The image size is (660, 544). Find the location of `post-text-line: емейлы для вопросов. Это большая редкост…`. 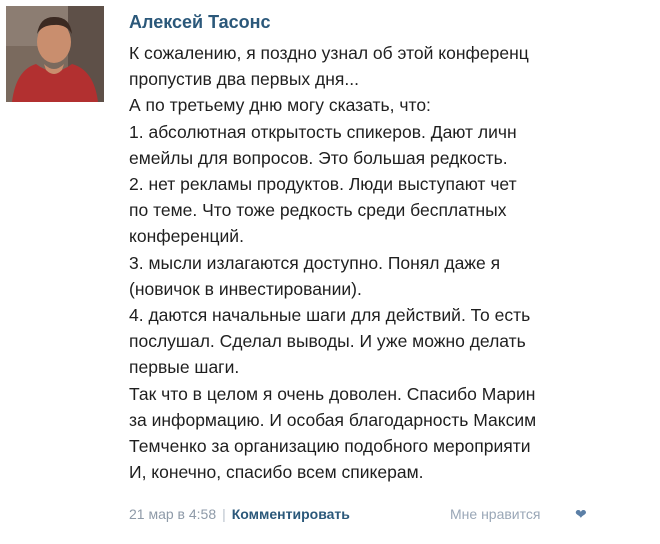

post-text-line: емейлы для вопросов. Это большая редкост… is located at coordinates (318, 157).